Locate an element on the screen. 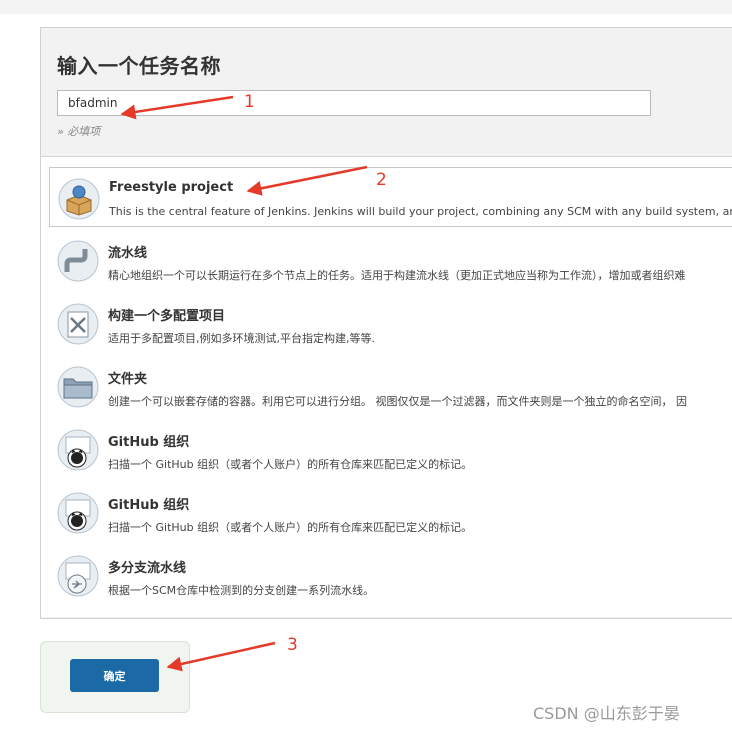  annotation-label-2: 2 is located at coordinates (381, 180).